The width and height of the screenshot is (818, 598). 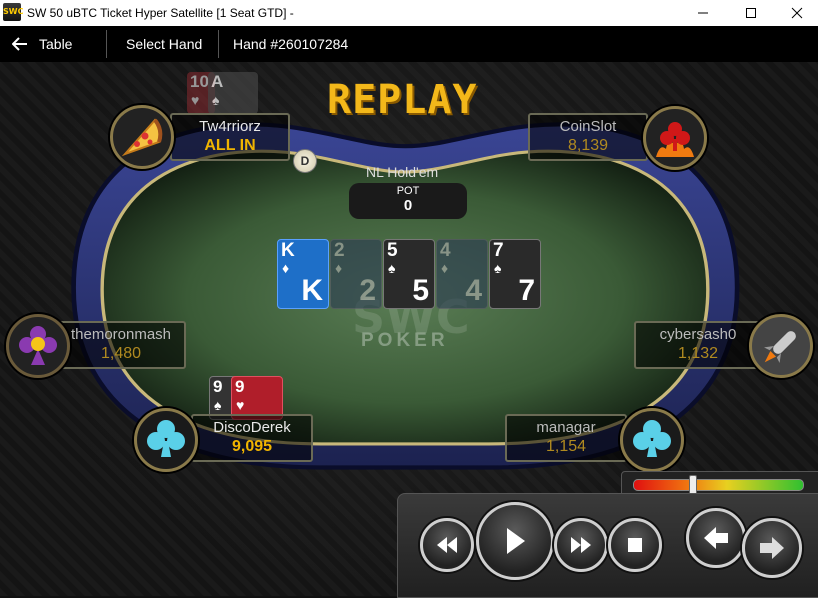 I want to click on app-logo-icon: SWC, so click(x=13, y=12).